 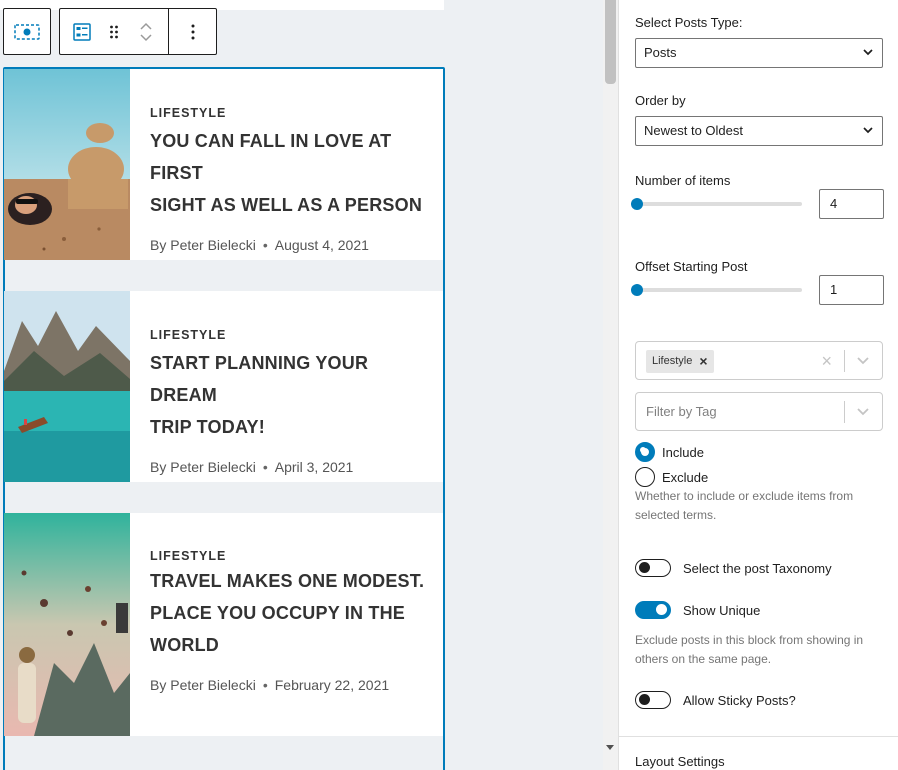 I want to click on move-up-icon, so click(x=146, y=26).